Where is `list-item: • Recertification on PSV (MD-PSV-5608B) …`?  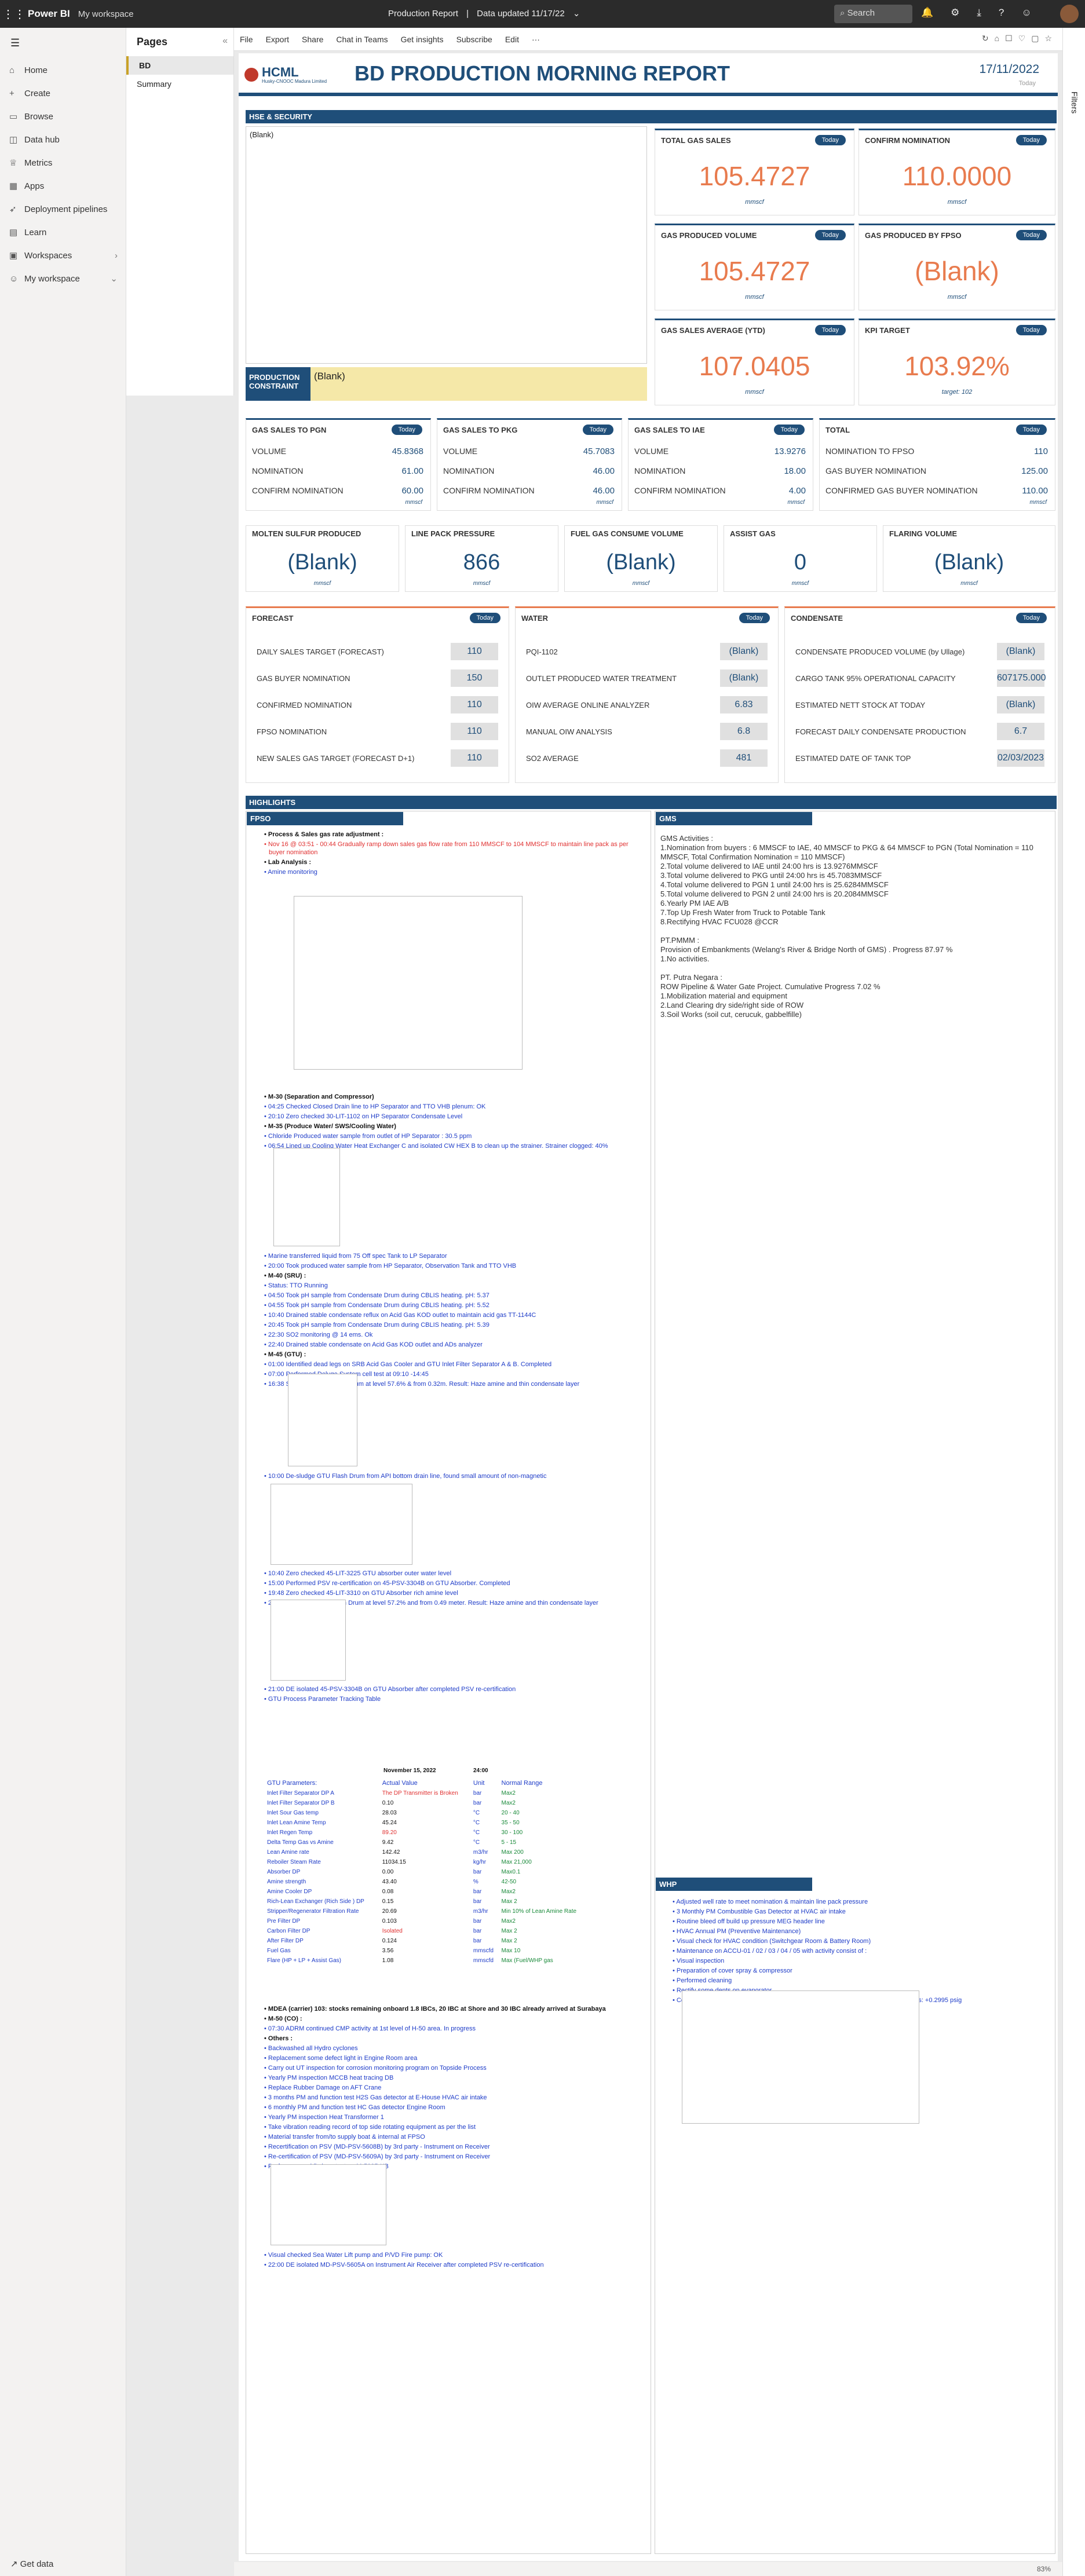 list-item: • Recertification on PSV (MD-PSV-5608B) … is located at coordinates (377, 2146).